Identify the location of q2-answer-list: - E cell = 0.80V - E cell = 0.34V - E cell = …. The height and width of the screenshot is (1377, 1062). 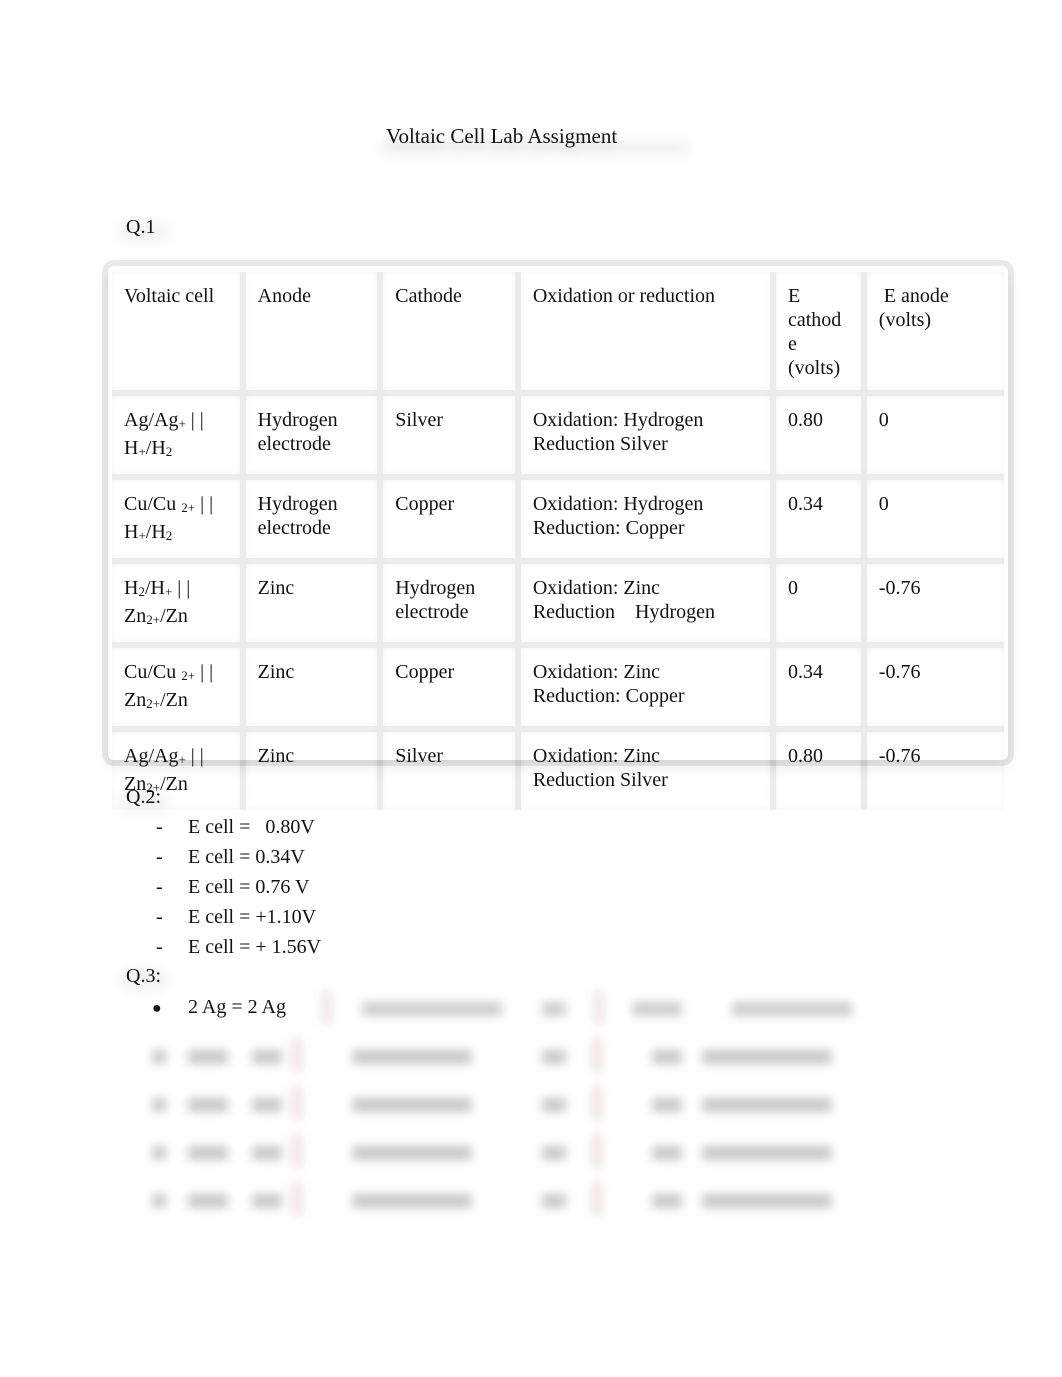
(235, 887).